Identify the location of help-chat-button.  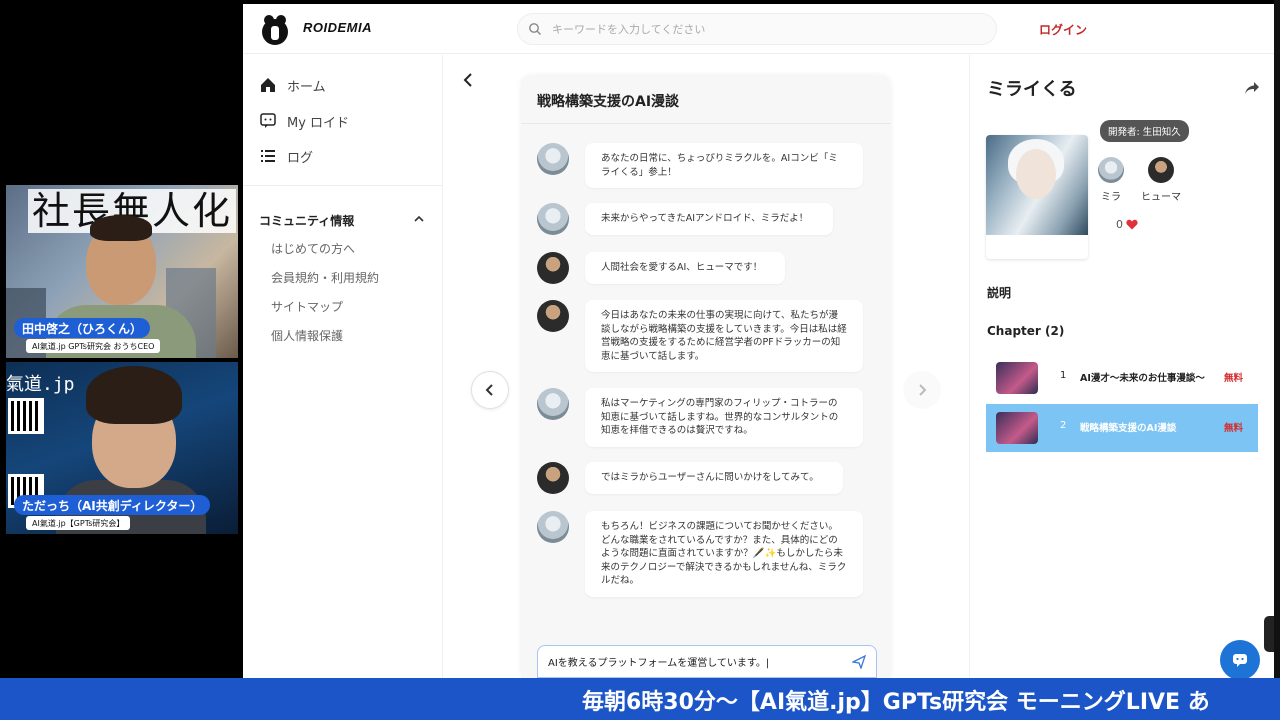
(1240, 659).